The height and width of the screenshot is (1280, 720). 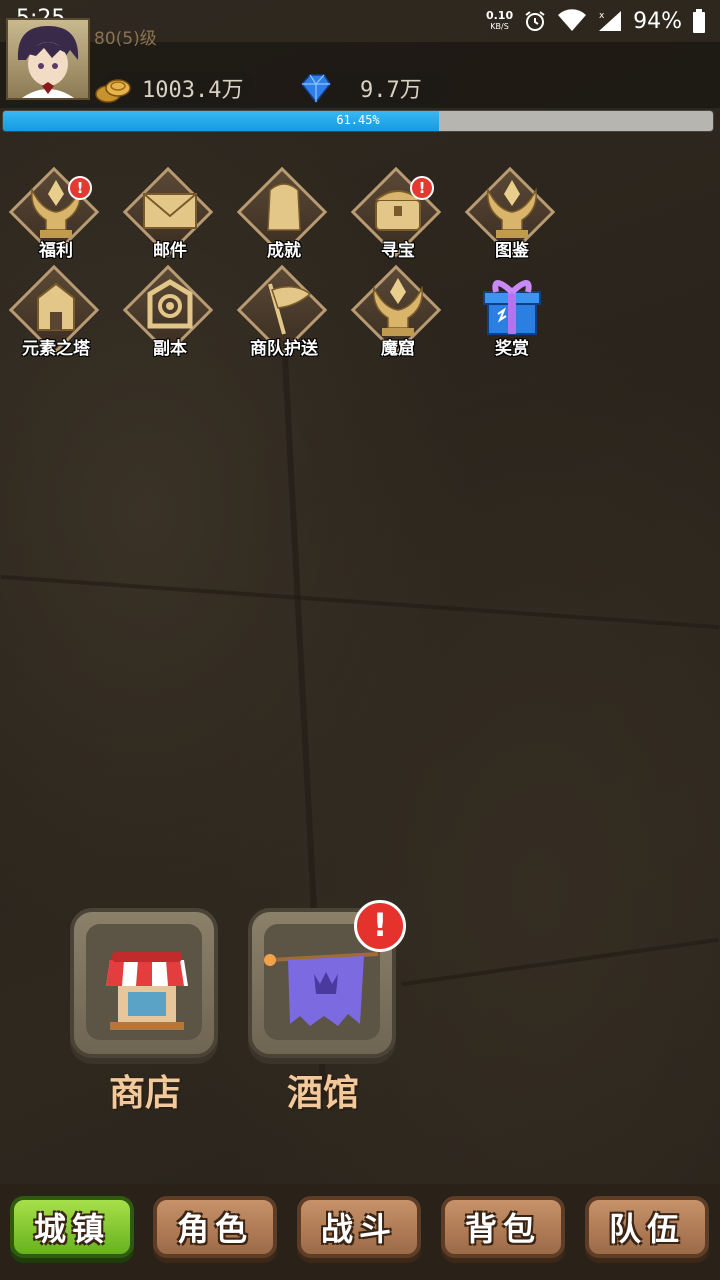 I want to click on building-label-shop: 商店, so click(x=144, y=1093).